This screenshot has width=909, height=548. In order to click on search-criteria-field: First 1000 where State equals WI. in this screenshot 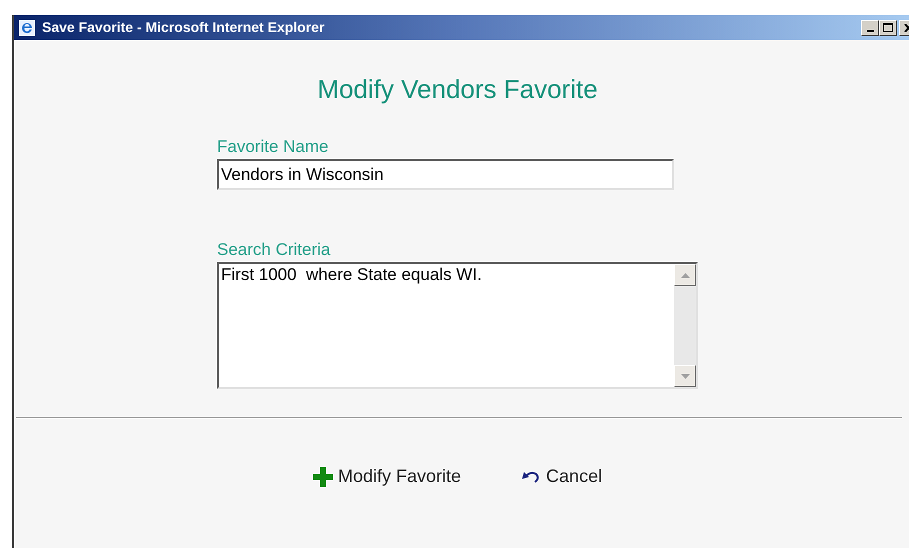, I will do `click(457, 325)`.